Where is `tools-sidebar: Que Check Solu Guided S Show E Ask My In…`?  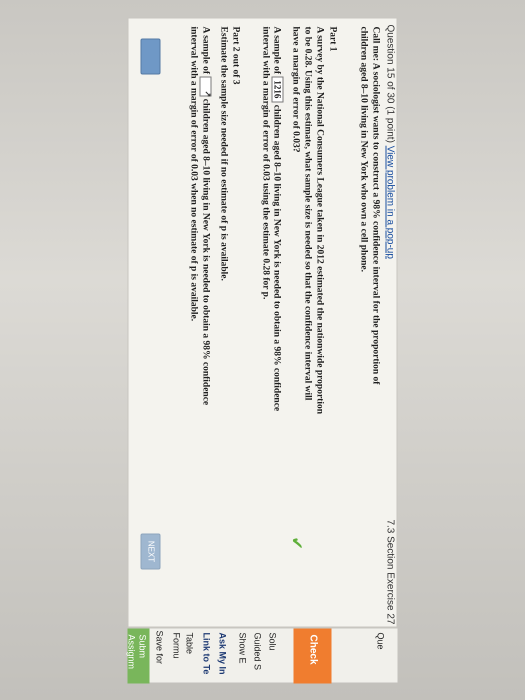 tools-sidebar: Que Check Solu Guided S Show E Ask My In… is located at coordinates (262, 655).